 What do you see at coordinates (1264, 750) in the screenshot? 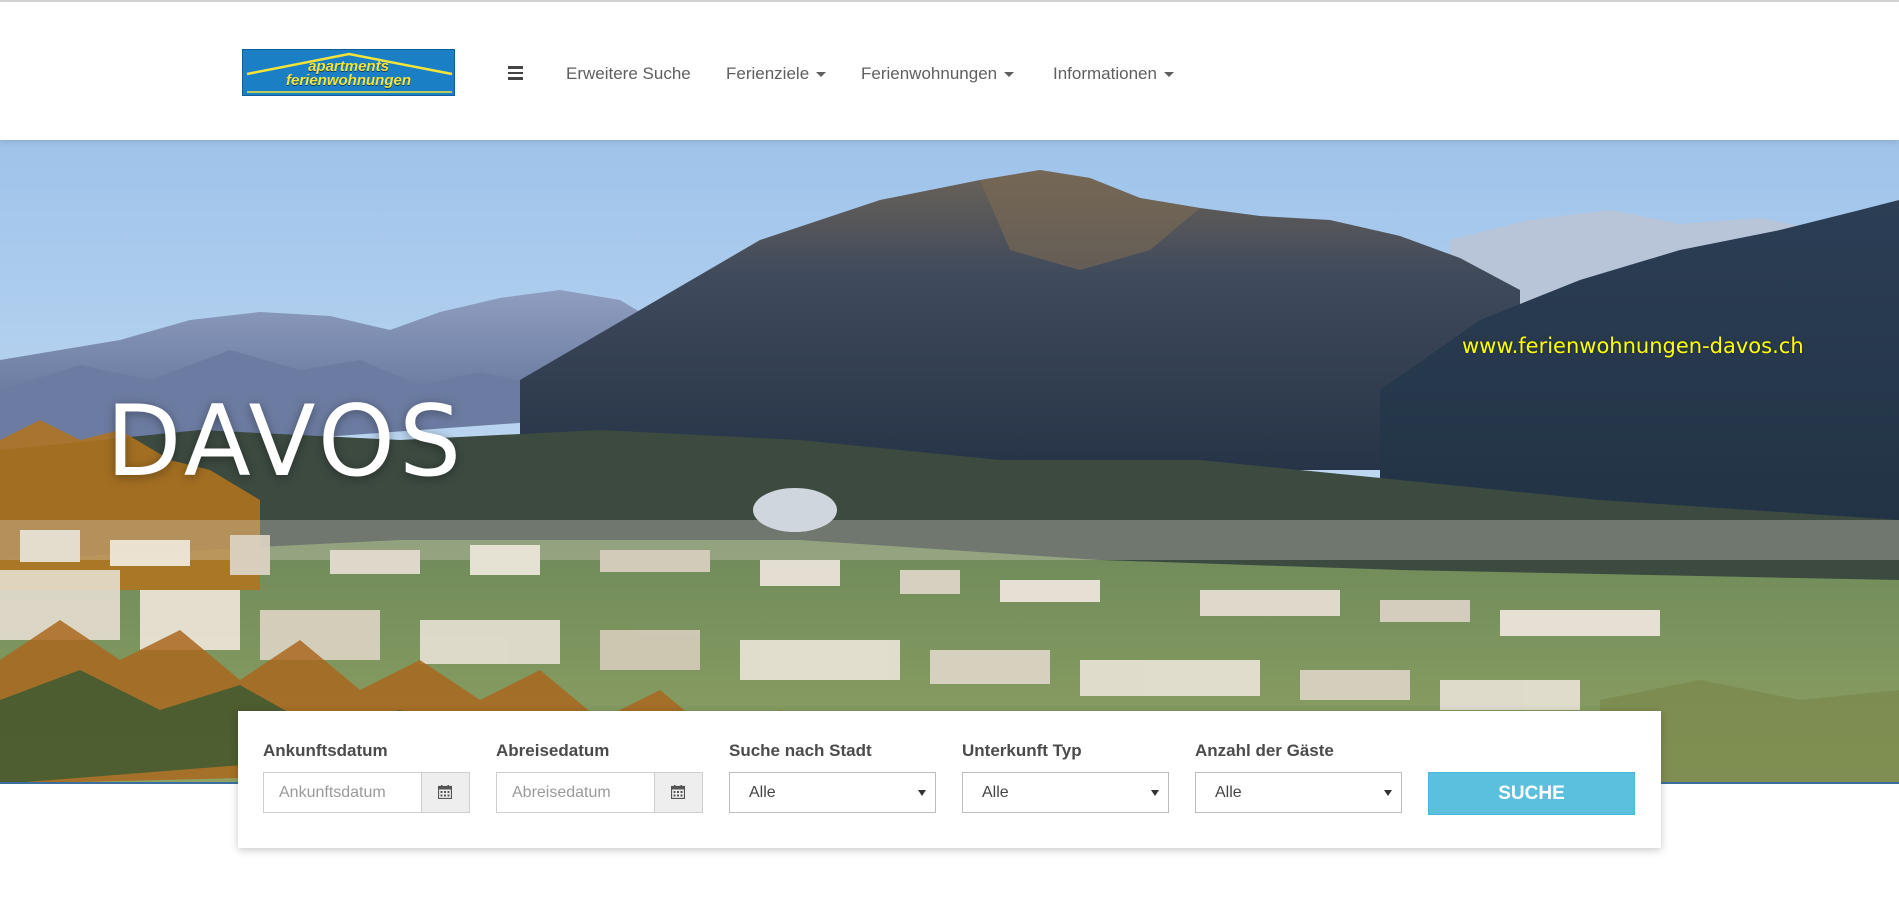
I see `guests-label: Anzahl der Gäste` at bounding box center [1264, 750].